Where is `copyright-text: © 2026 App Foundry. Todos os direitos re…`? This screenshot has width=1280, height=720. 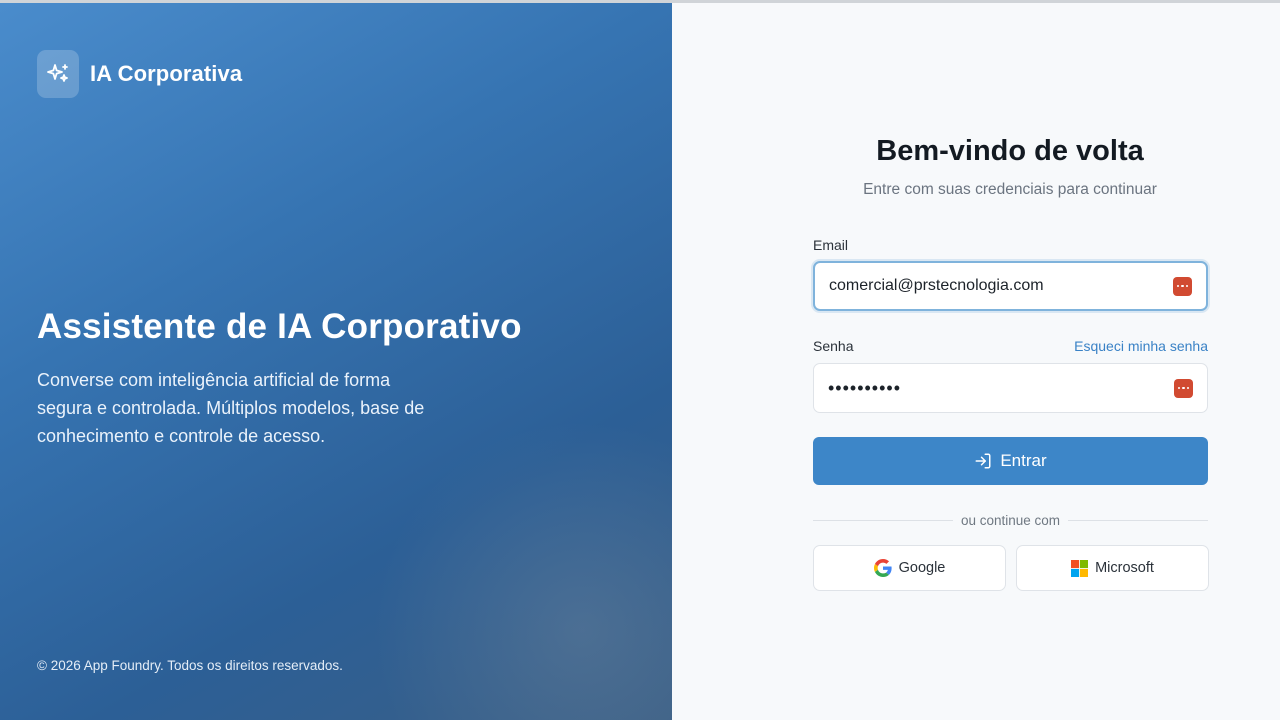 copyright-text: © 2026 App Foundry. Todos os direitos re… is located at coordinates (190, 665).